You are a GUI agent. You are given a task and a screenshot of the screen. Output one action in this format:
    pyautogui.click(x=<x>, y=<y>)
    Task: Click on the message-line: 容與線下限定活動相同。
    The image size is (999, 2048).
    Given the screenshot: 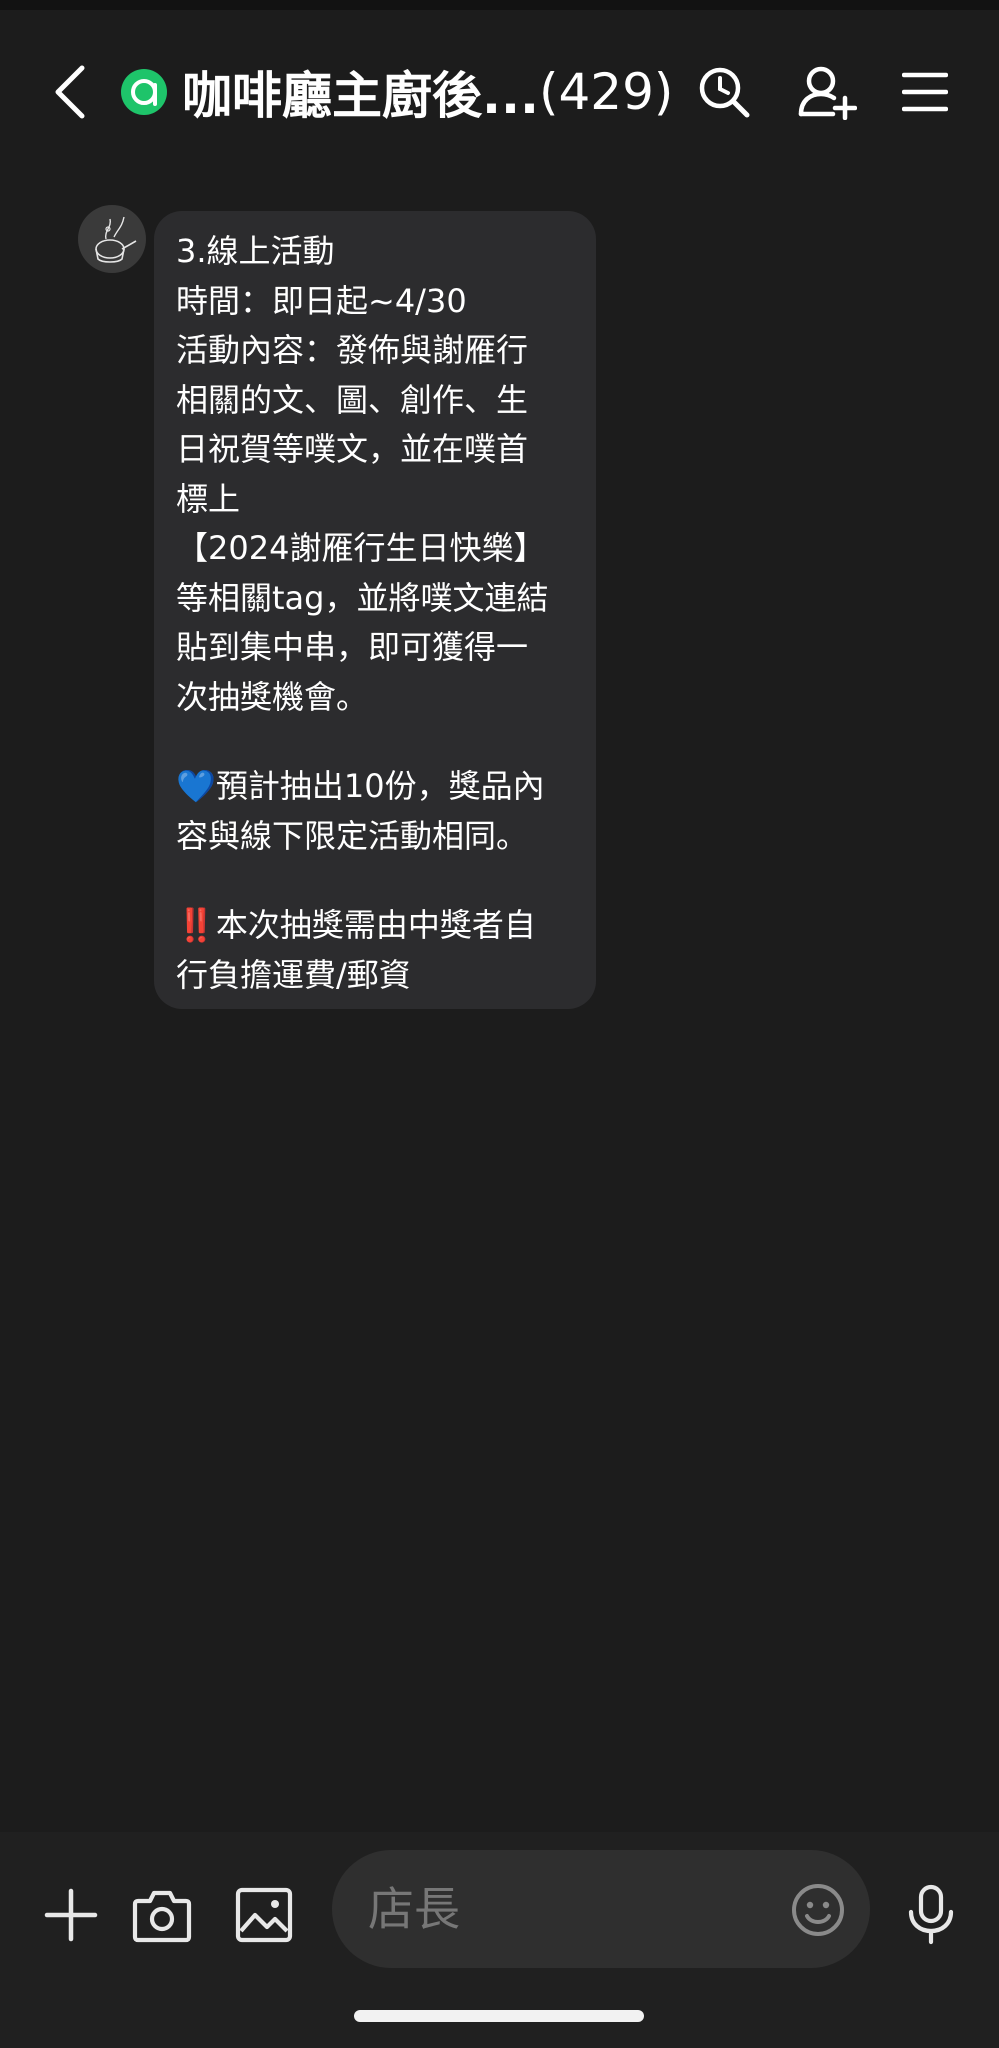 What is the action you would take?
    pyautogui.click(x=352, y=835)
    